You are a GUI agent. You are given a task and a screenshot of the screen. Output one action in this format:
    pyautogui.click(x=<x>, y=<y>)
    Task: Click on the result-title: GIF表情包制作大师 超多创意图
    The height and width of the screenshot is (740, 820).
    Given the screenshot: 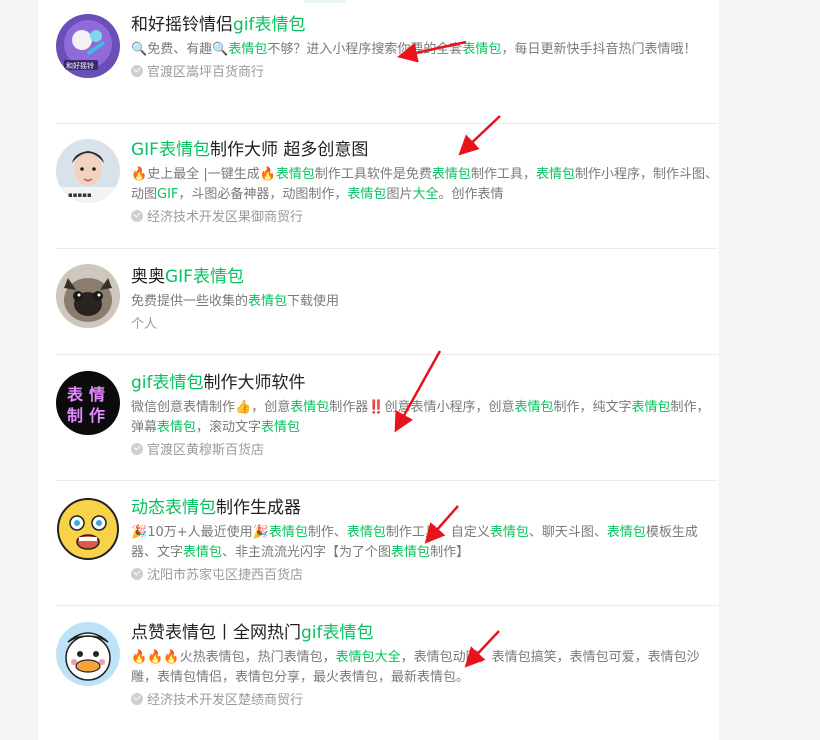 What is the action you would take?
    pyautogui.click(x=424, y=150)
    